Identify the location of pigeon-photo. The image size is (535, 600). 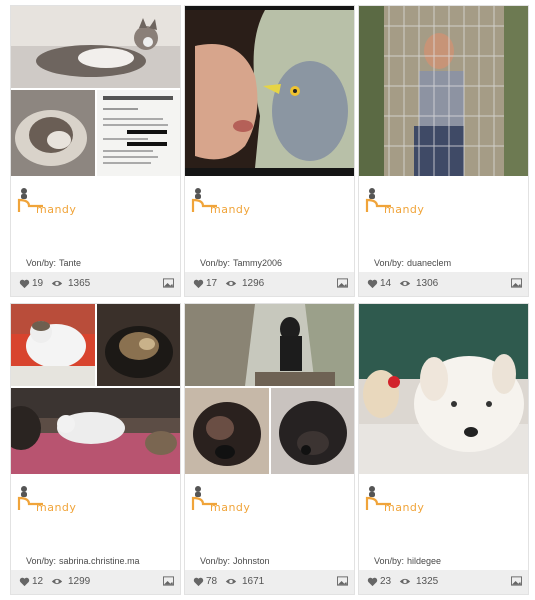
(269, 91).